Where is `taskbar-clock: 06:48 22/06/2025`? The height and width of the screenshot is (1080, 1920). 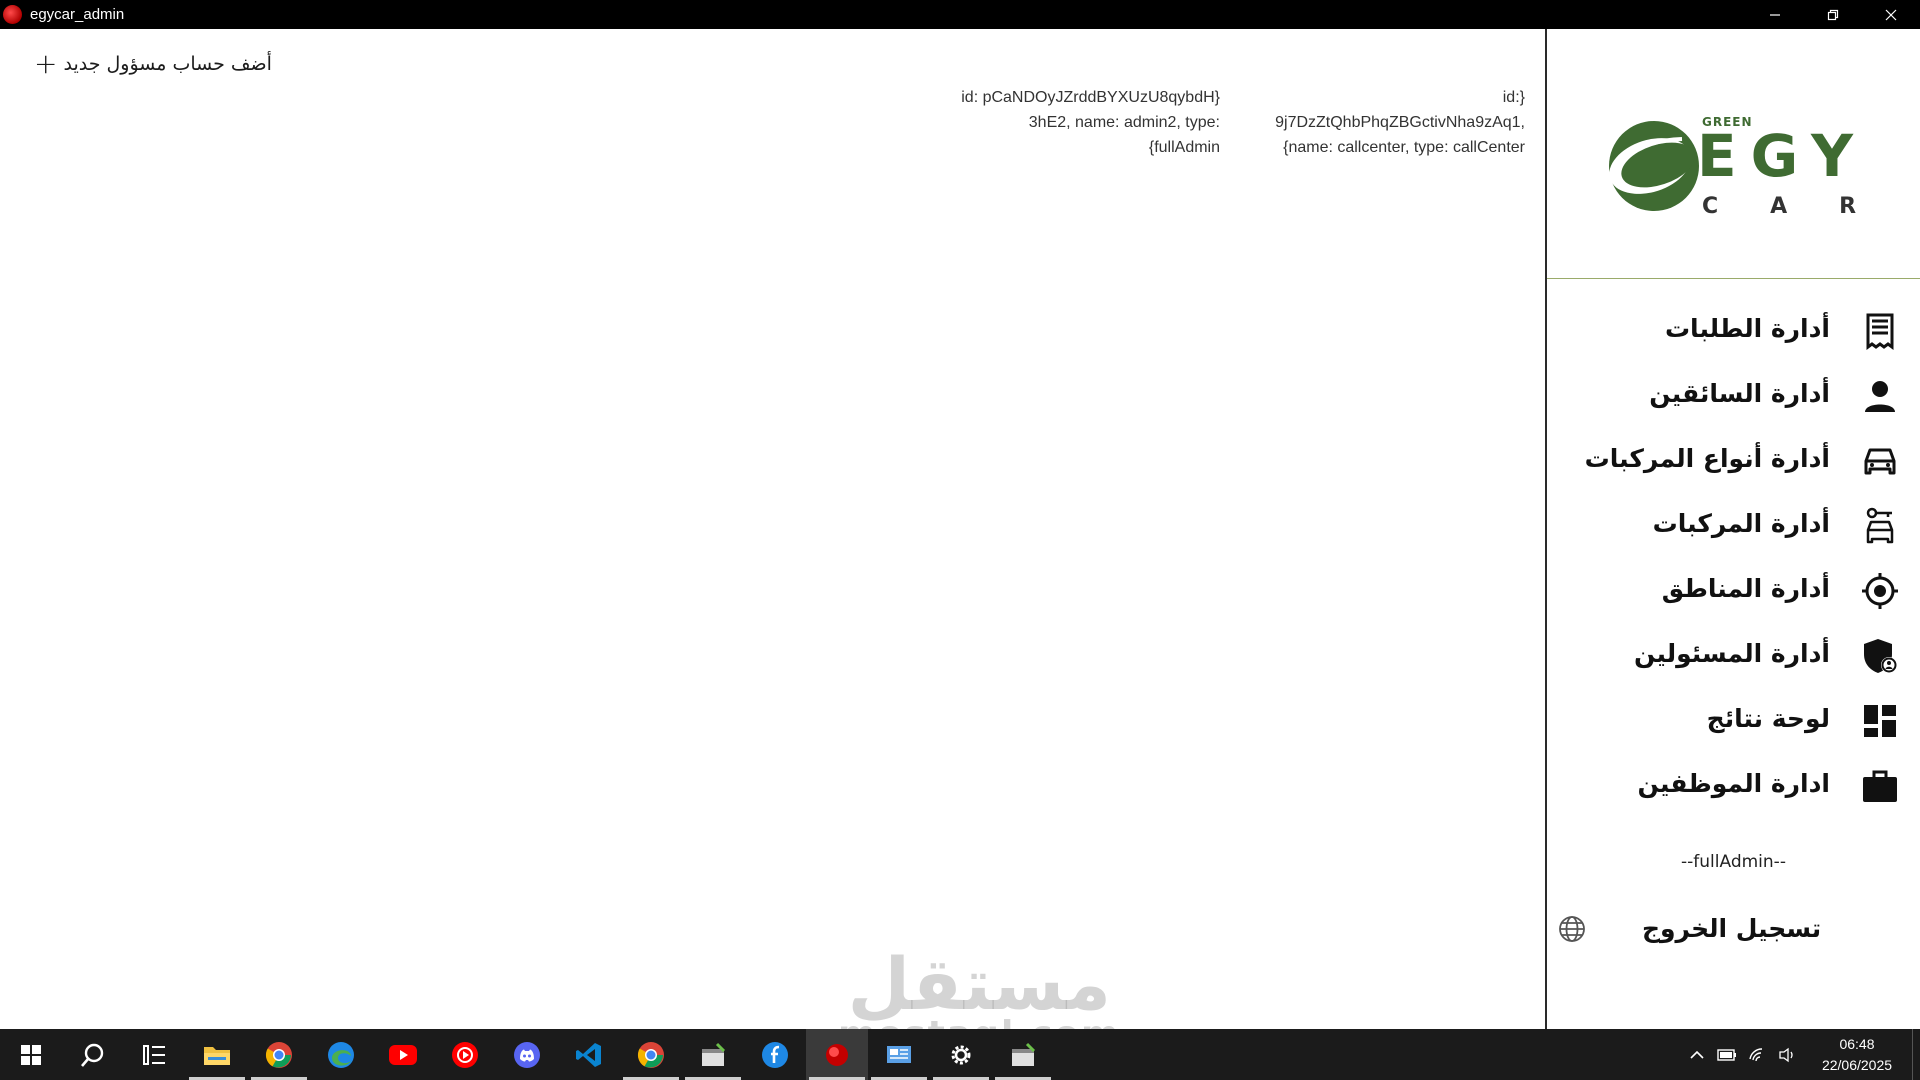 taskbar-clock: 06:48 22/06/2025 is located at coordinates (1857, 1055).